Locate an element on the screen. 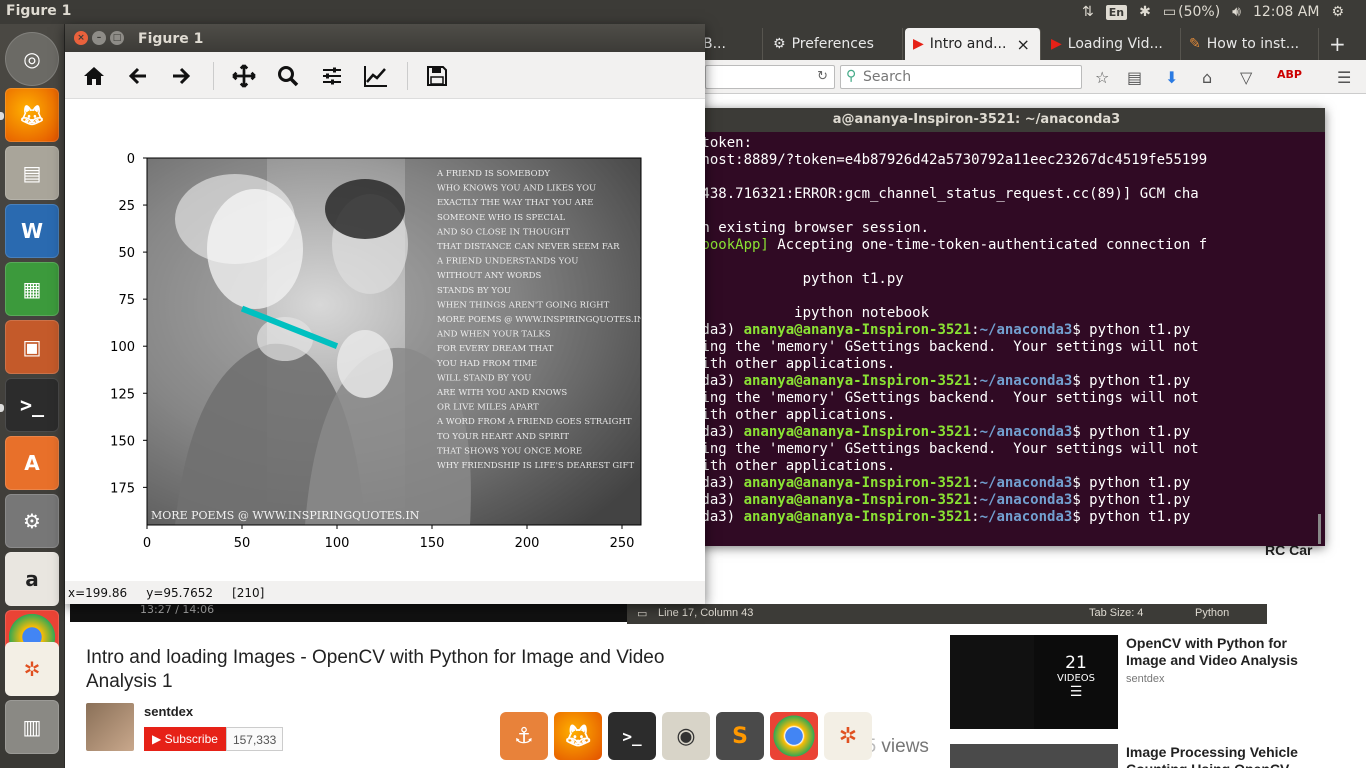  sublime-text-icon: S is located at coordinates (740, 736).